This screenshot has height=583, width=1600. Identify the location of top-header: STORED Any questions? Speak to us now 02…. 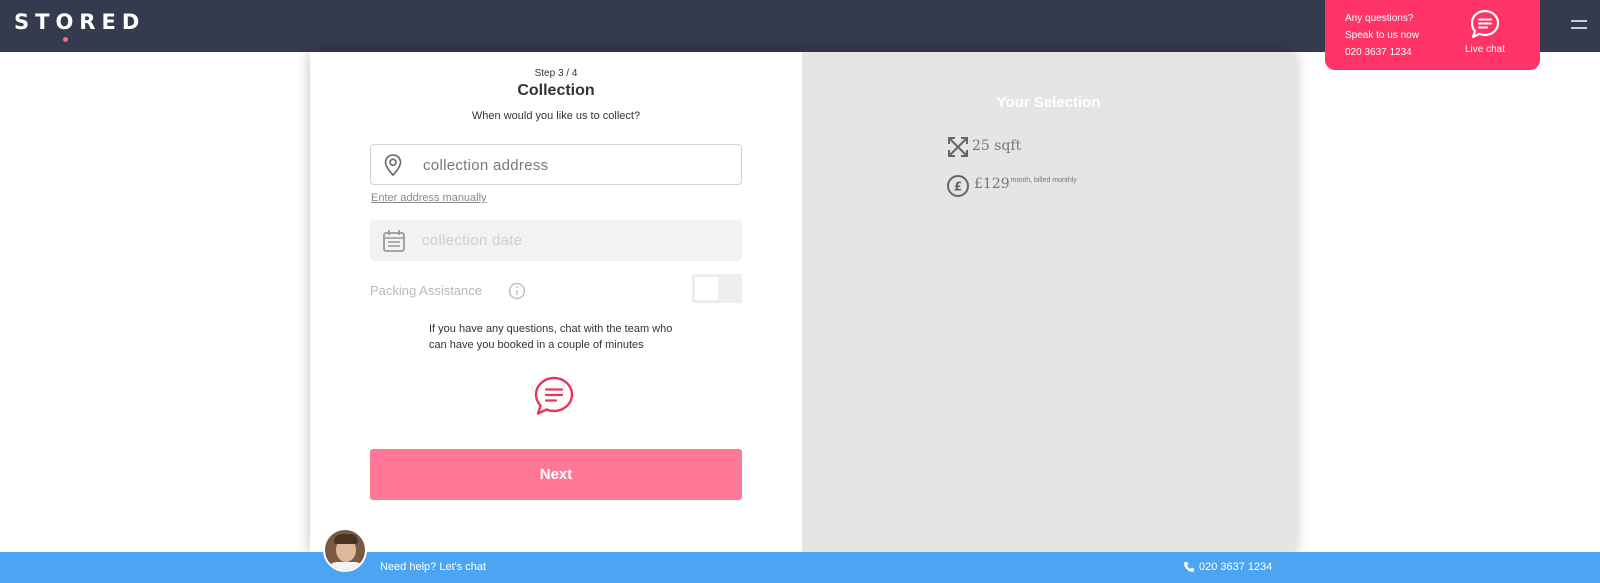
(800, 35).